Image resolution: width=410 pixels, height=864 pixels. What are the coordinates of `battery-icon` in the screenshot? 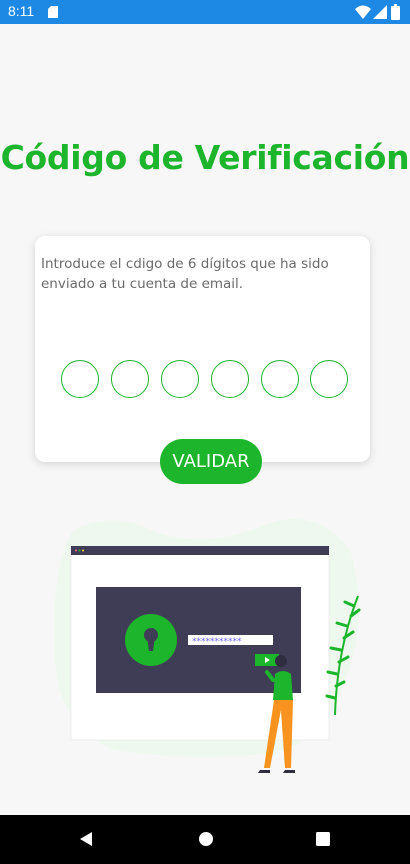 It's located at (395, 12).